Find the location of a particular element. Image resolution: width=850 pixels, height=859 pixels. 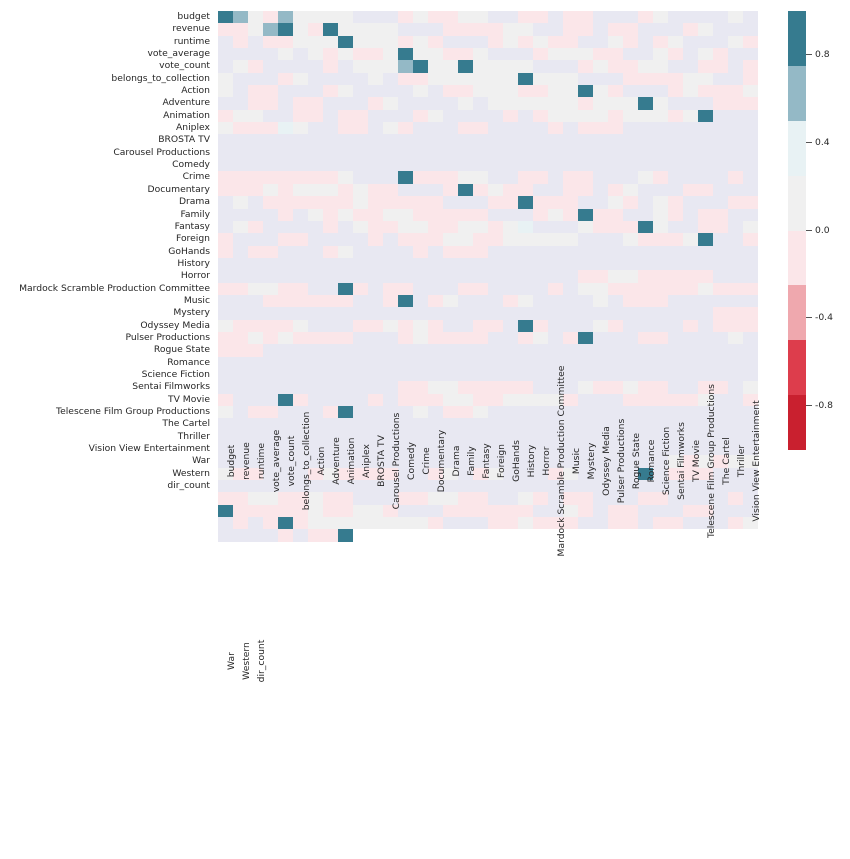

colorbar-tick: -0.4 is located at coordinates (819, 318).